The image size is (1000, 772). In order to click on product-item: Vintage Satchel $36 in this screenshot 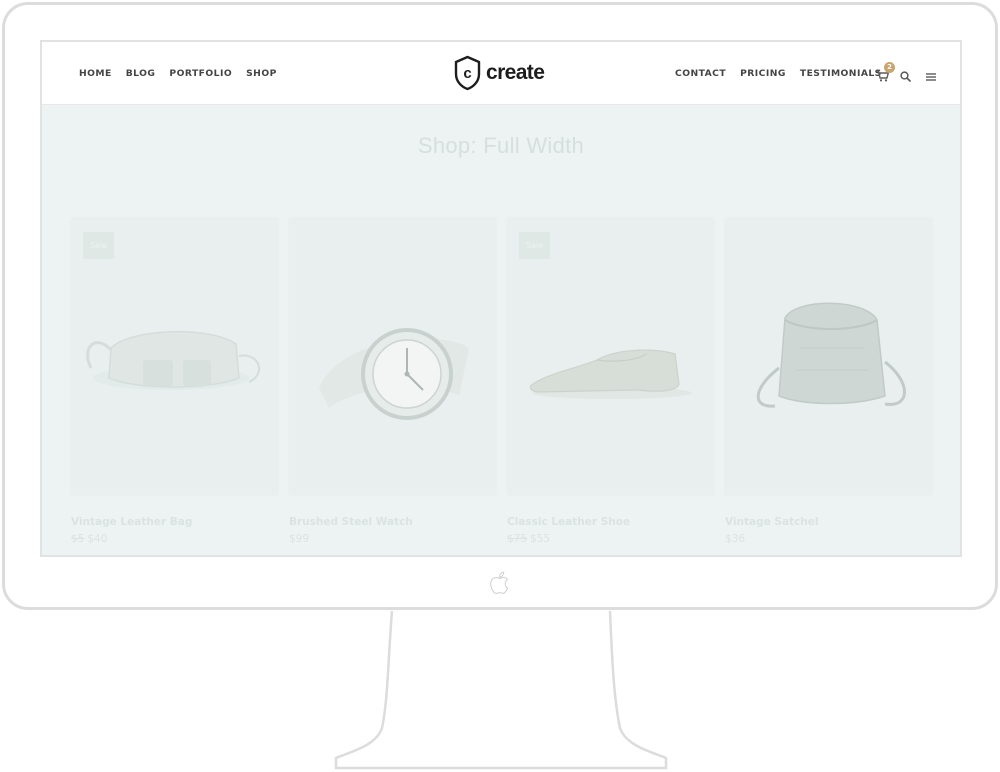, I will do `click(828, 381)`.